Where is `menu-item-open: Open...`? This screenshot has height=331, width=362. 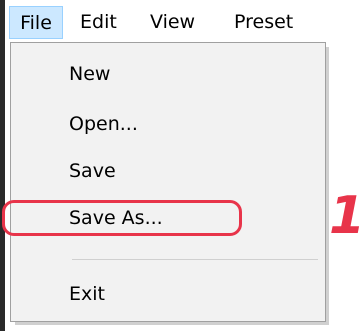 menu-item-open: Open... is located at coordinates (103, 124).